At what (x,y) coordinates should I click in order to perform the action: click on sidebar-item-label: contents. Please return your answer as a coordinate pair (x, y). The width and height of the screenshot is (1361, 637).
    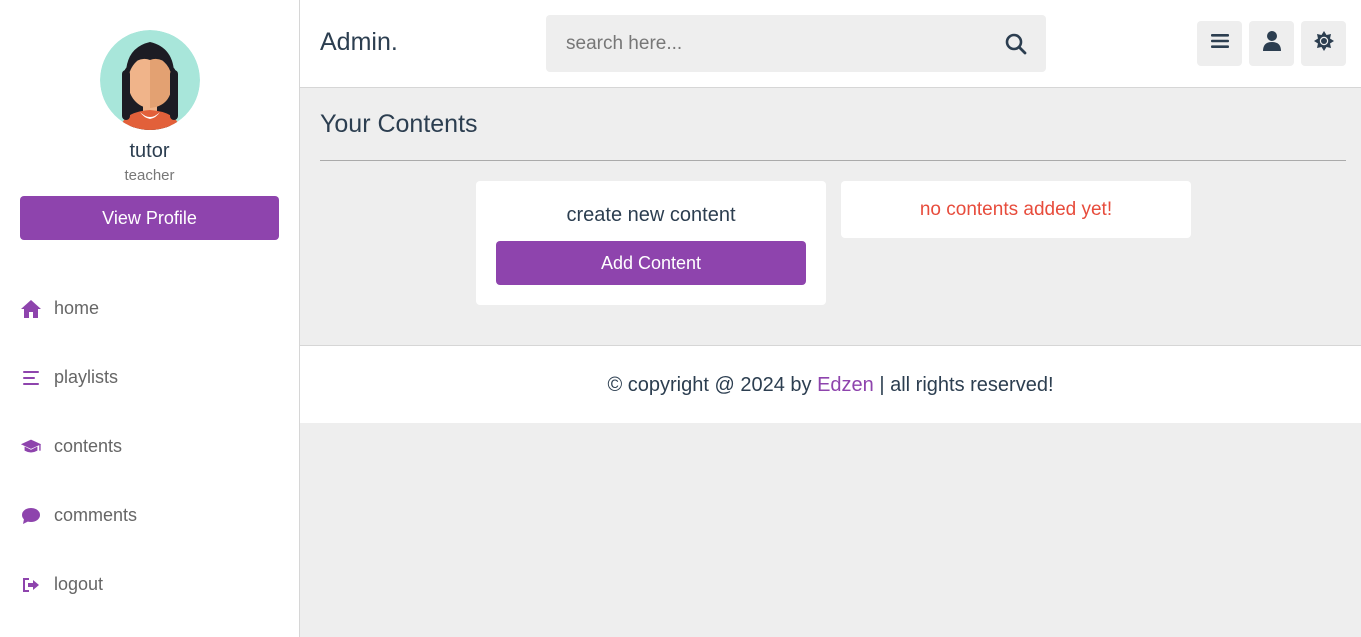
    Looking at the image, I should click on (88, 446).